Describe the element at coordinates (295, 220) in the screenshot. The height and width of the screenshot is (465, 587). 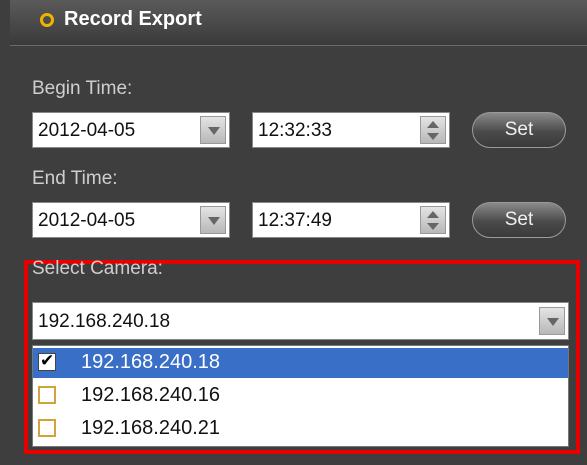
I see `end-time-value: 12:37:49` at that location.